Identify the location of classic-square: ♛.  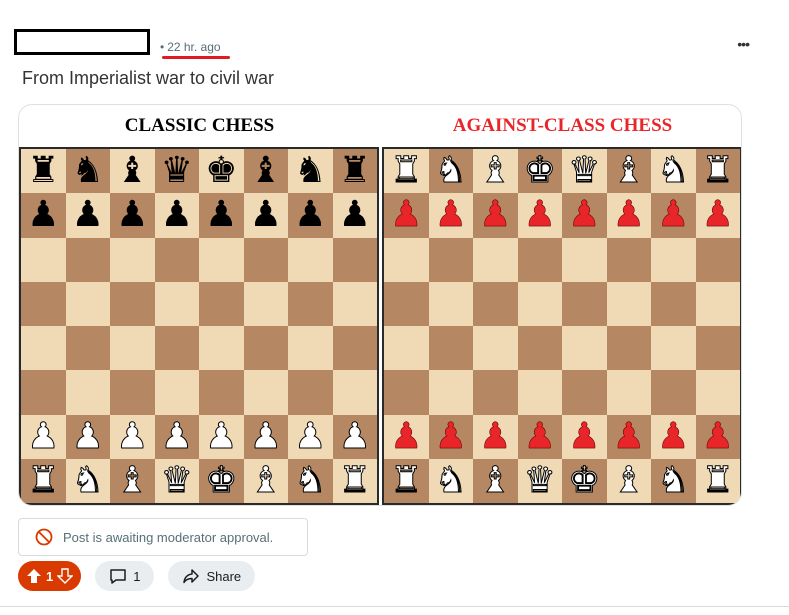
(176, 171).